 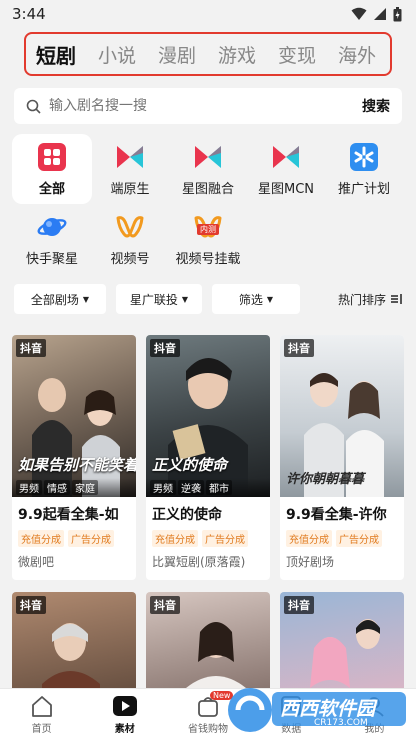 What do you see at coordinates (208, 299) in the screenshot?
I see `filter-row: 全部剧场 ▼ 星广联投 ▼ 筛选 ▼ 热门排序` at bounding box center [208, 299].